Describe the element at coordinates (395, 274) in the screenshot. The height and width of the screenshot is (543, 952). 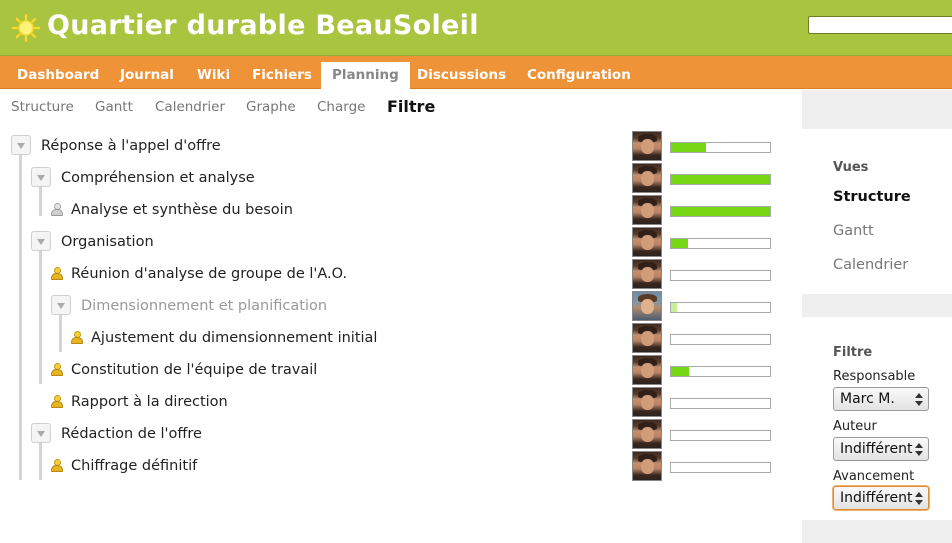
I see `task-row: Réunion d'analyse de groupe de l'A.O.` at that location.